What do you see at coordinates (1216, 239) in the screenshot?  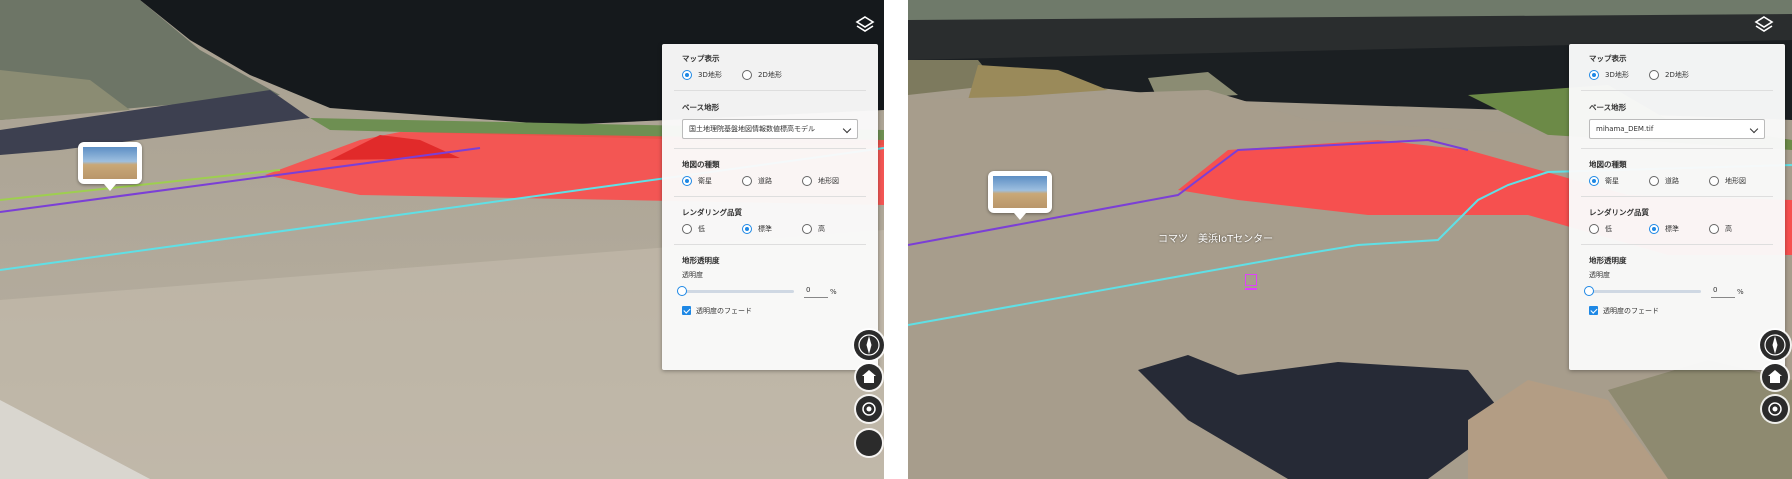 I see `place-label: コマツ 美浜IoTセンター` at bounding box center [1216, 239].